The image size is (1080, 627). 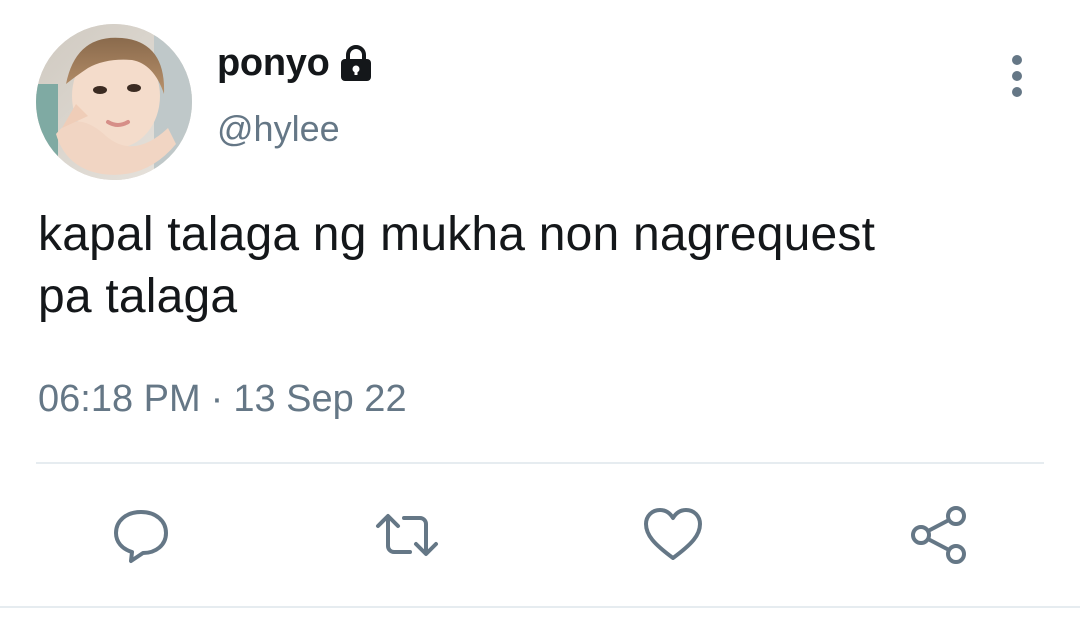 I want to click on tweet-text-line: kapal talaga ng mukha non nagrequest, so click(x=457, y=234).